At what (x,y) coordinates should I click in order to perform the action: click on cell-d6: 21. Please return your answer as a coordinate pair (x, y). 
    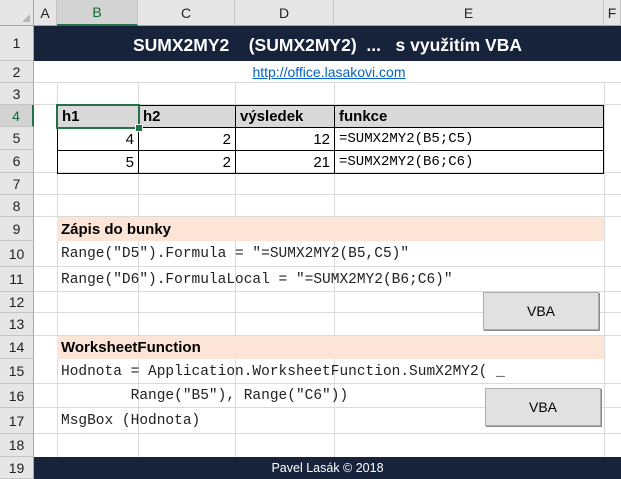
    Looking at the image, I should click on (285, 162).